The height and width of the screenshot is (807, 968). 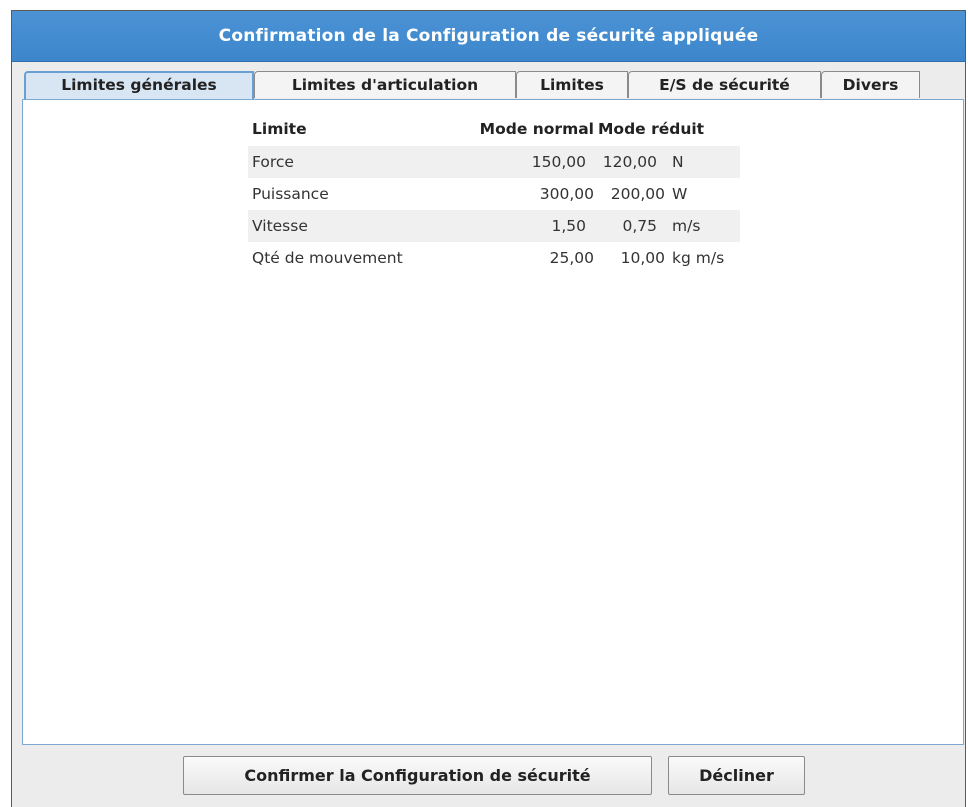 What do you see at coordinates (494, 226) in the screenshot?
I see `table-row: Vitesse 1,50 0,75 m/s` at bounding box center [494, 226].